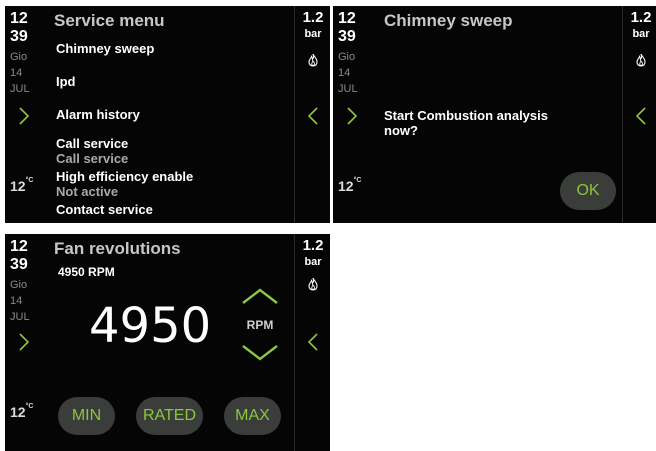 This screenshot has width=656, height=451. What do you see at coordinates (98, 114) in the screenshot?
I see `menu-item-alarm-history: Alarm history` at bounding box center [98, 114].